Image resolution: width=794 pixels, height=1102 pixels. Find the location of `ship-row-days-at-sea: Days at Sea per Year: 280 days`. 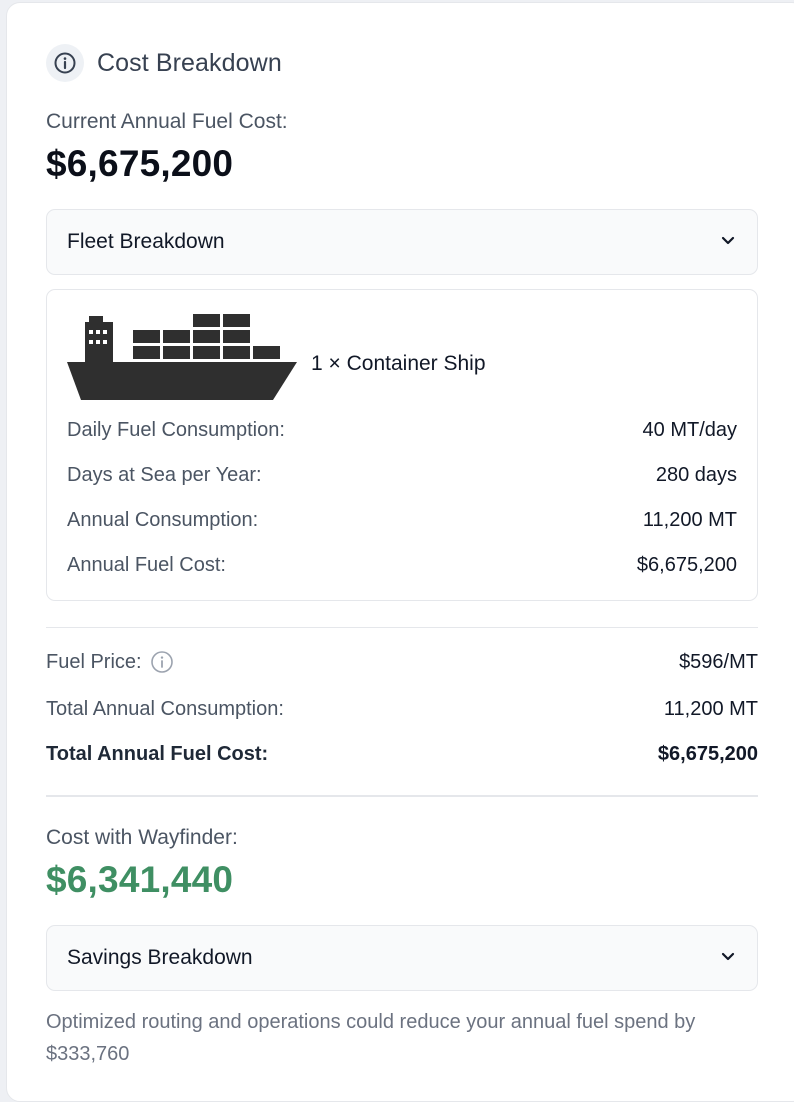

ship-row-days-at-sea: Days at Sea per Year: 280 days is located at coordinates (402, 475).